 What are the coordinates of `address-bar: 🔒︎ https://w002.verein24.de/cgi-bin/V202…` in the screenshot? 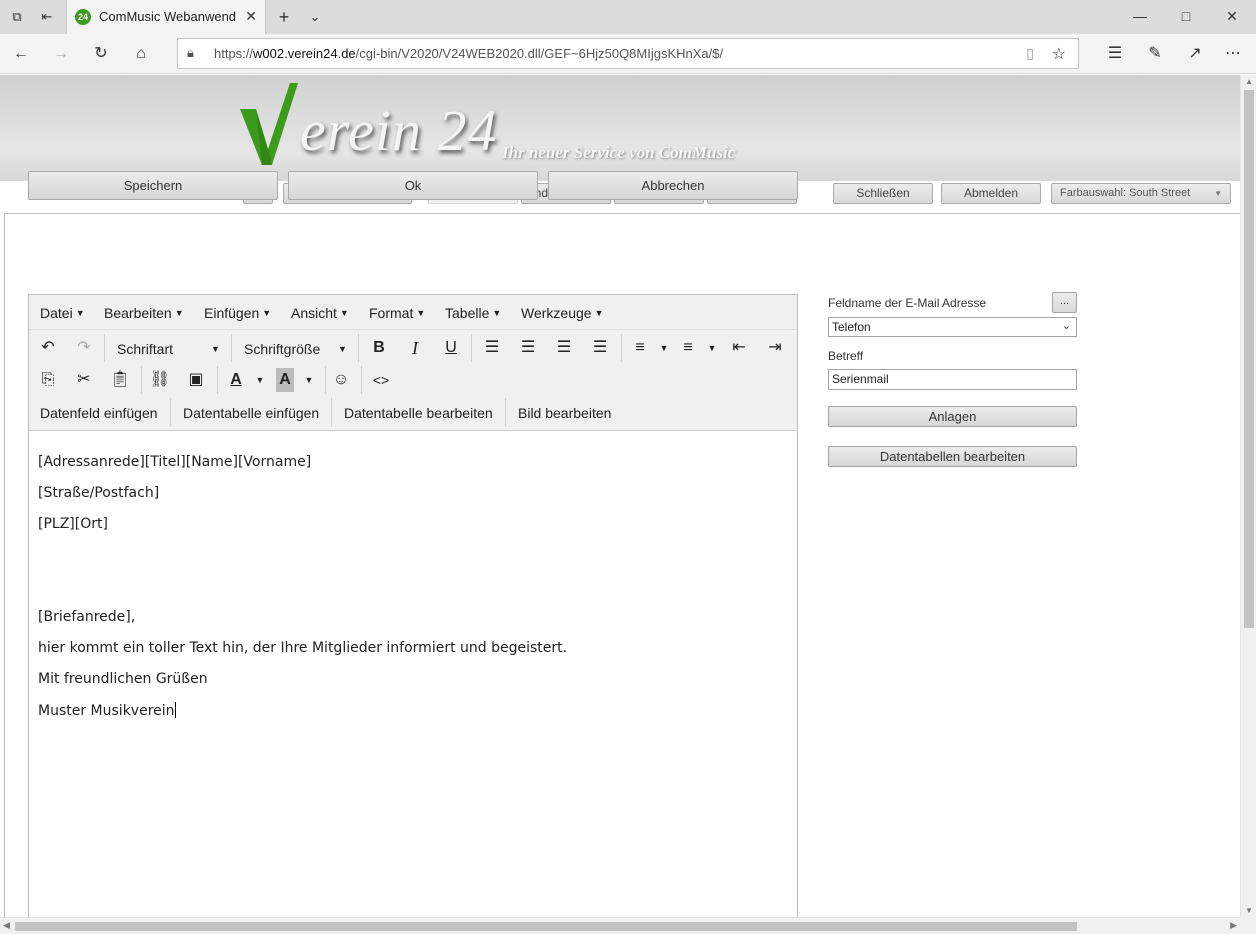 It's located at (628, 53).